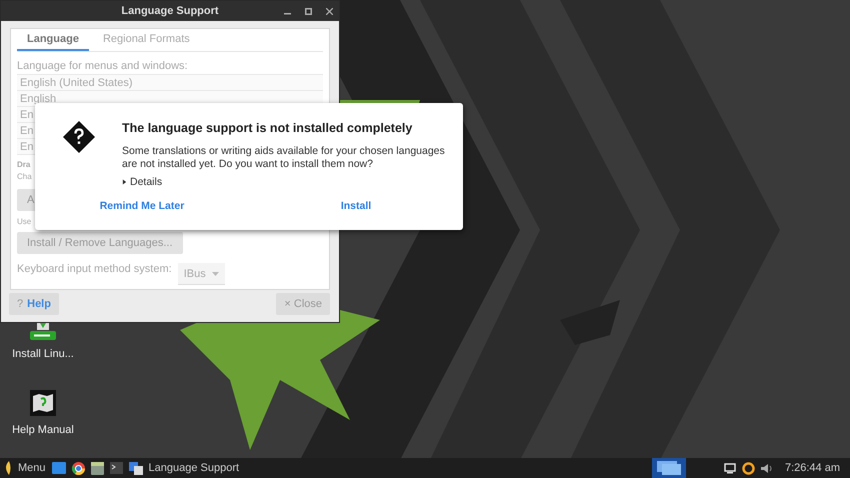 The height and width of the screenshot is (478, 850). Describe the element at coordinates (268, 128) in the screenshot. I see `dialog-title: The language support is not installed completely` at that location.